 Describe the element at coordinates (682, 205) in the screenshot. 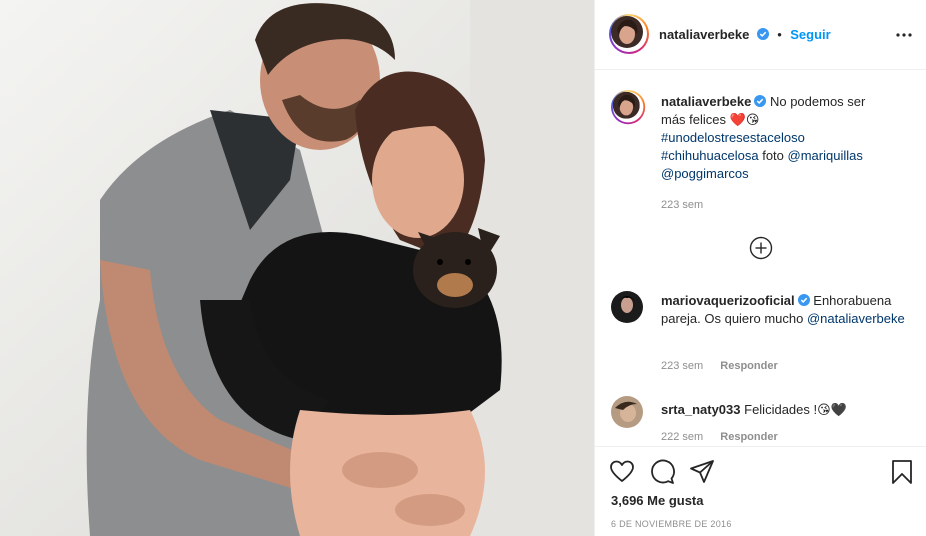

I see `caption-time: 223 sem` at that location.